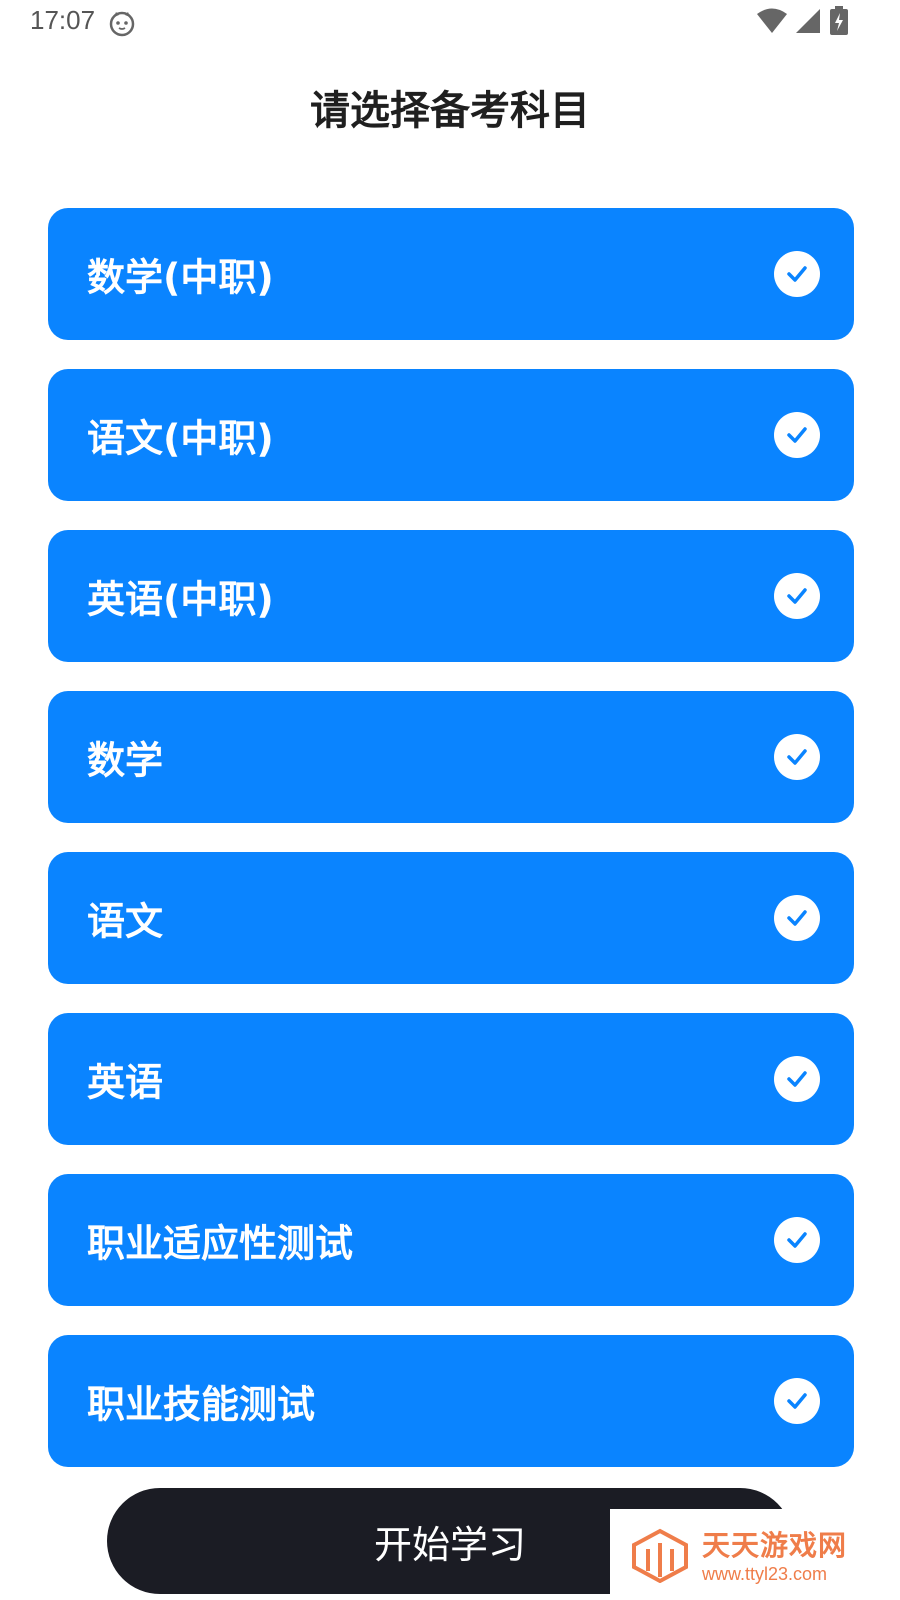  Describe the element at coordinates (451, 1079) in the screenshot. I see `subject-card: 英语` at that location.